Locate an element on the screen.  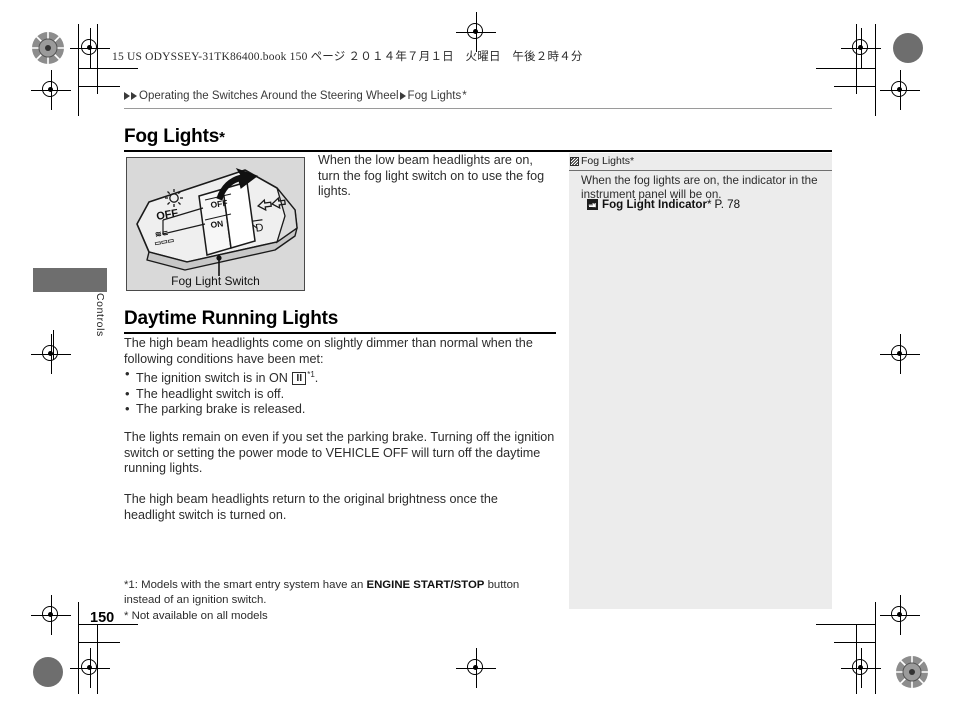
stalk-diagram: OFF ≋⊂ ▭▭▭ OFF ON D is located at coordinates (217, 222).